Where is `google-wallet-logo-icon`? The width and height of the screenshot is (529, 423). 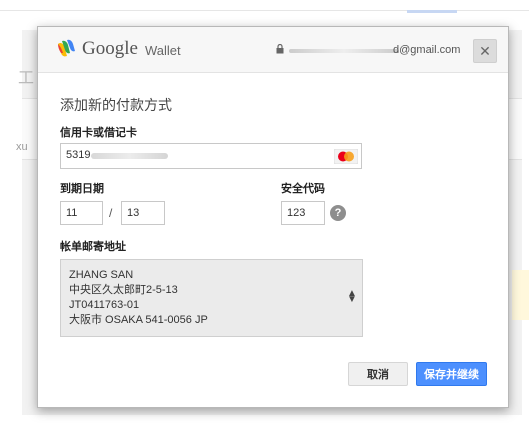
google-wallet-logo-icon is located at coordinates (66, 48).